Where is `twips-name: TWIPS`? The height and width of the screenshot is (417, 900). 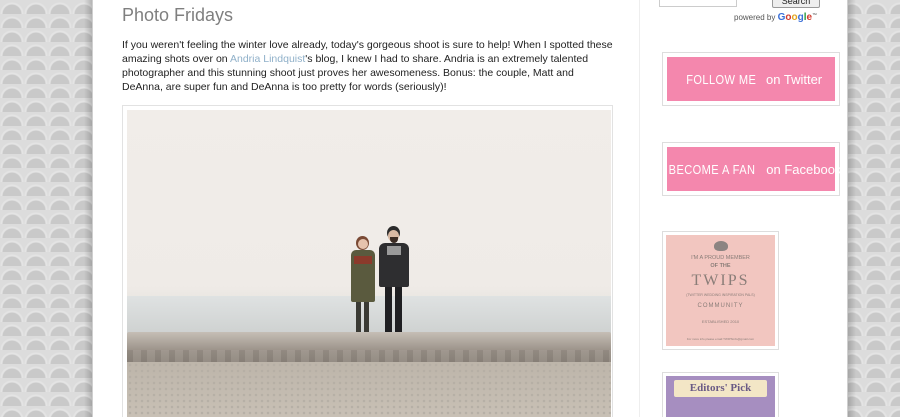
twips-name: TWIPS is located at coordinates (720, 280).